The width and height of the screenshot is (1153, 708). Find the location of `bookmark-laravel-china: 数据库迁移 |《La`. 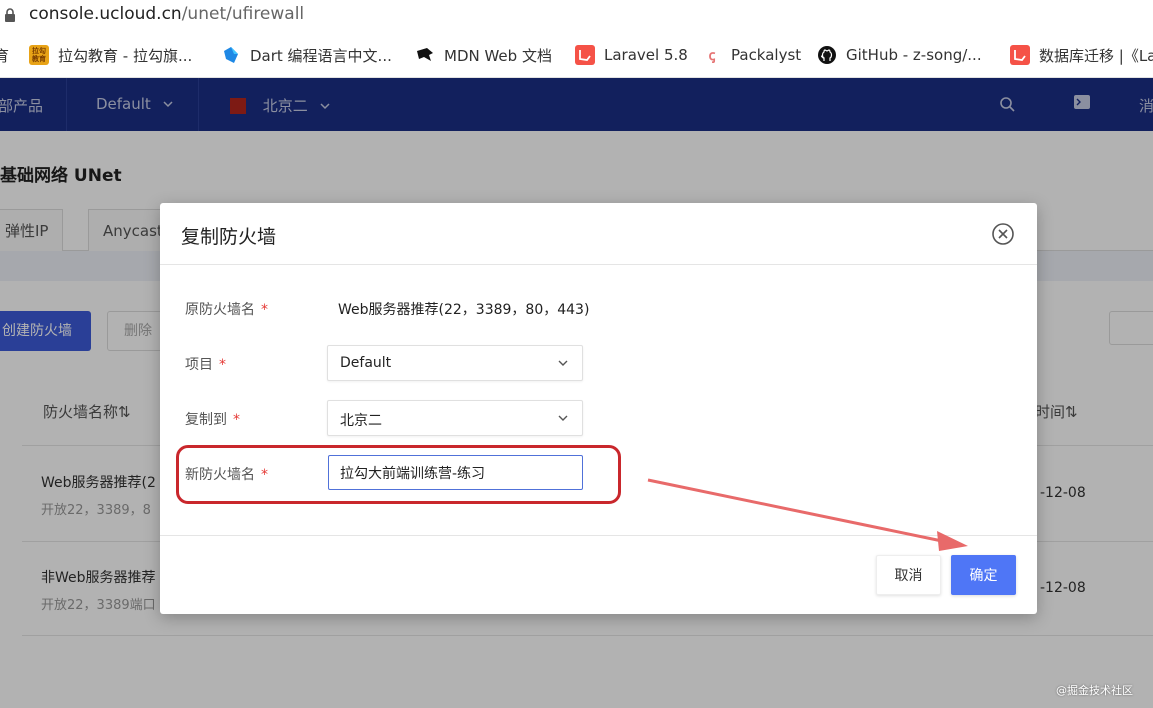

bookmark-laravel-china: 数据库迁移 |《La is located at coordinates (1081, 55).